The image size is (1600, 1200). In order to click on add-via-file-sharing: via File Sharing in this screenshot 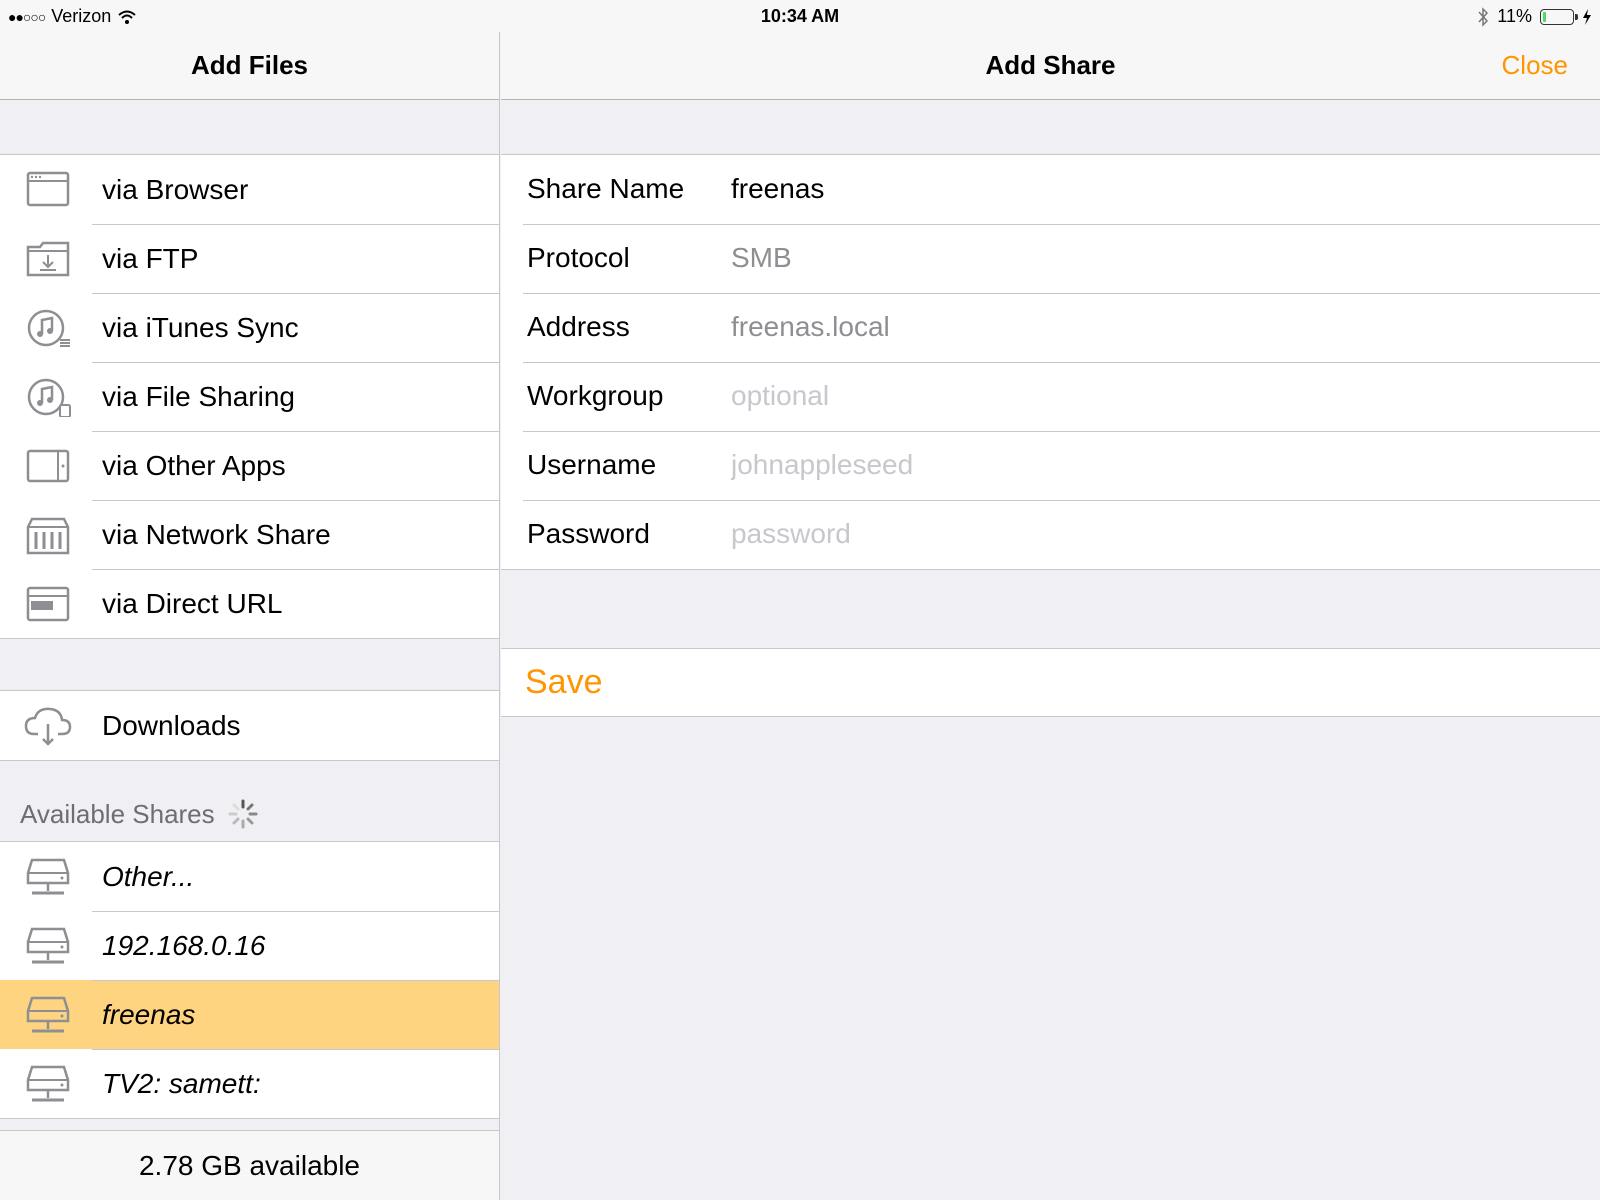, I will do `click(249, 396)`.